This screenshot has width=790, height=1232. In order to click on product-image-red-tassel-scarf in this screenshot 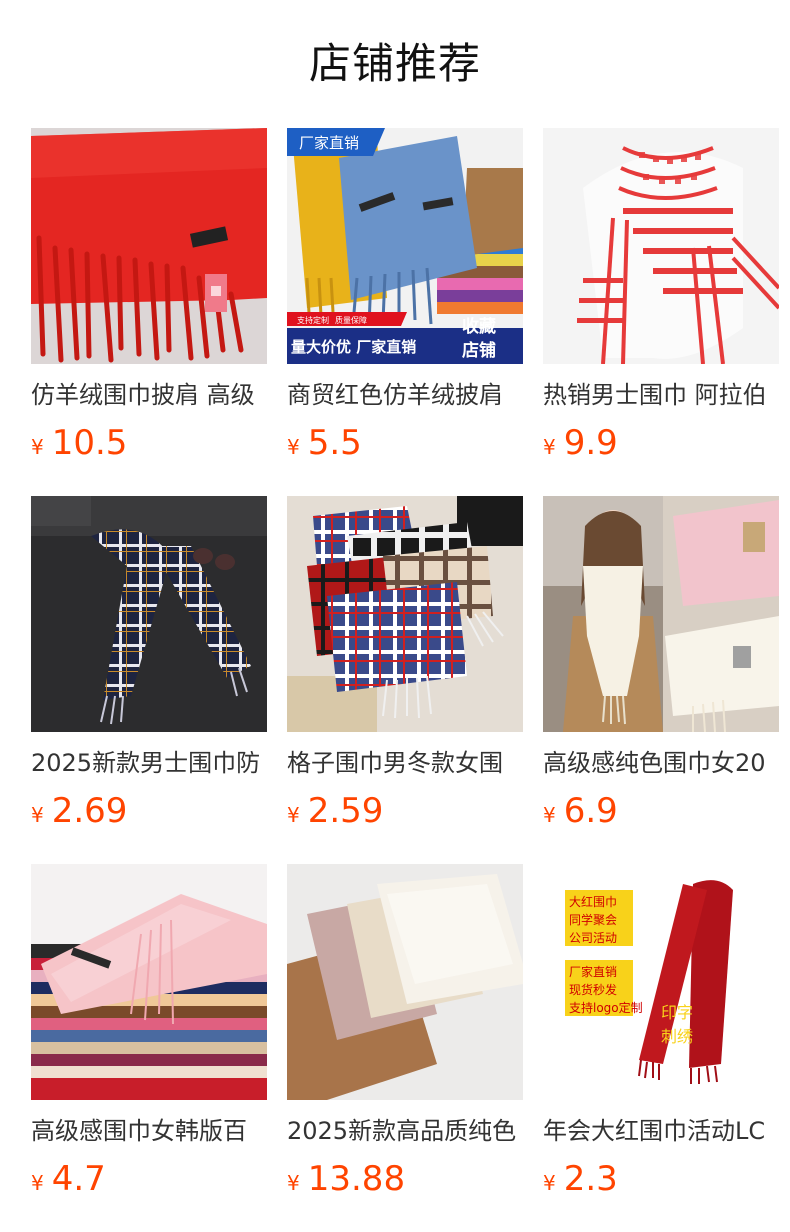, I will do `click(149, 246)`.